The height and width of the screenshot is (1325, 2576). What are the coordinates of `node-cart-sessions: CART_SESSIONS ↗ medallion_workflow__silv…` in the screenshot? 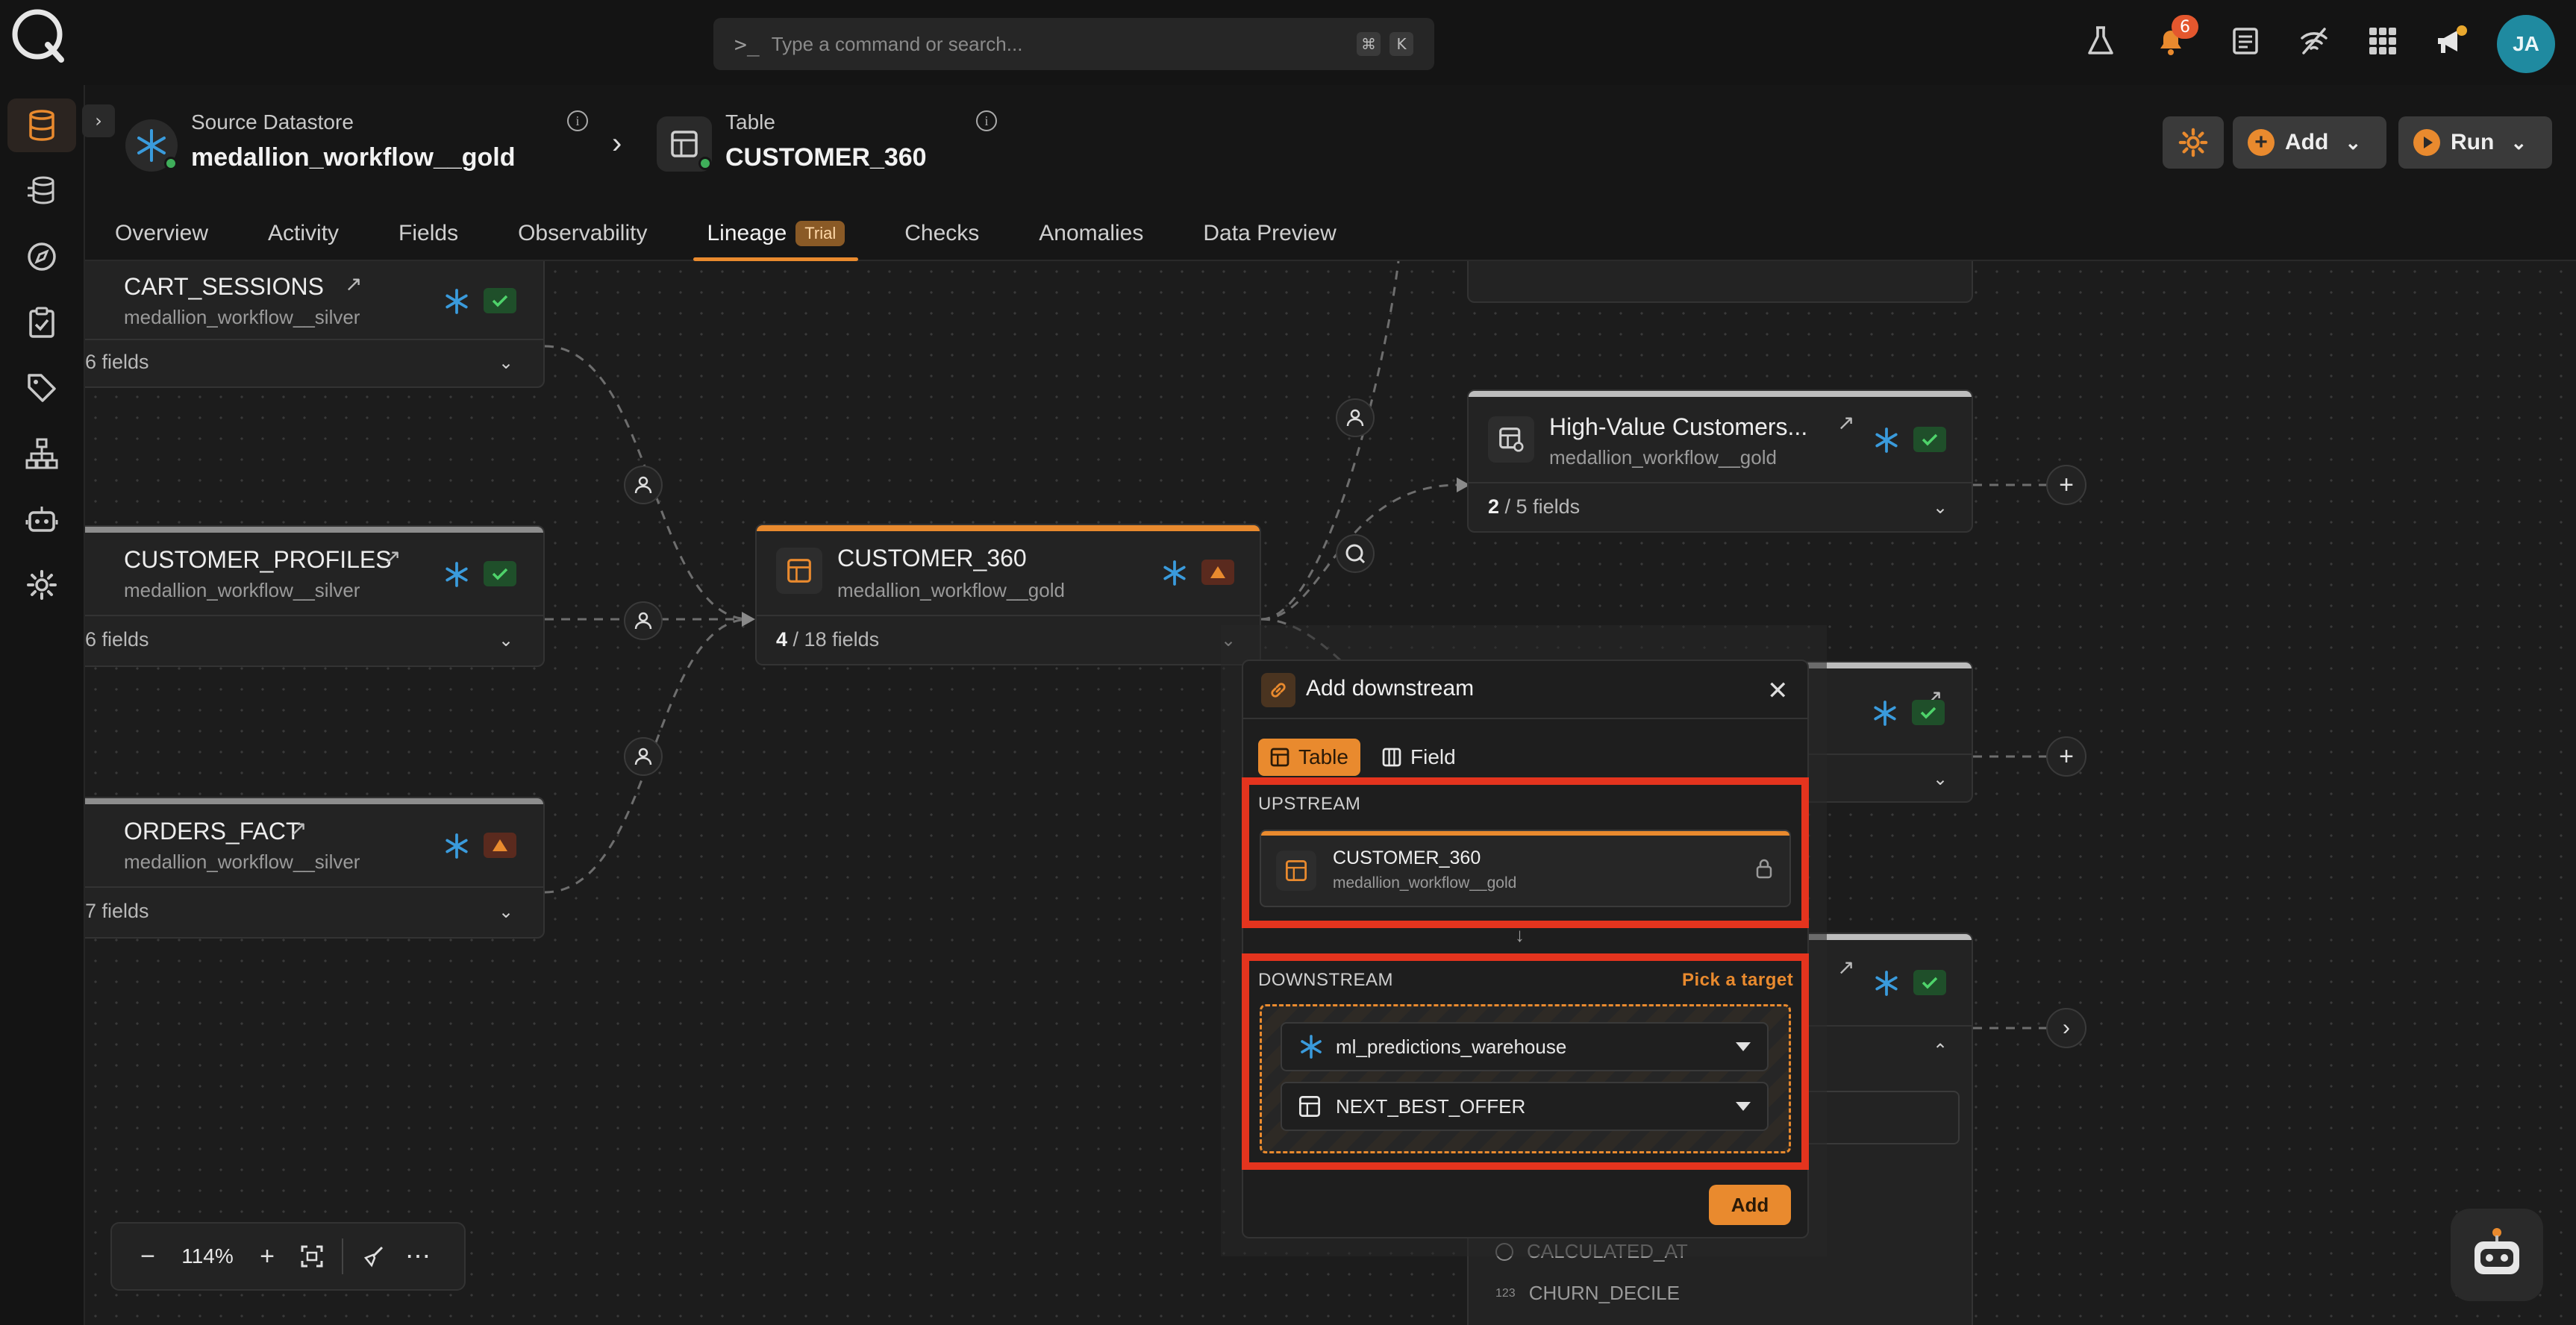 It's located at (315, 324).